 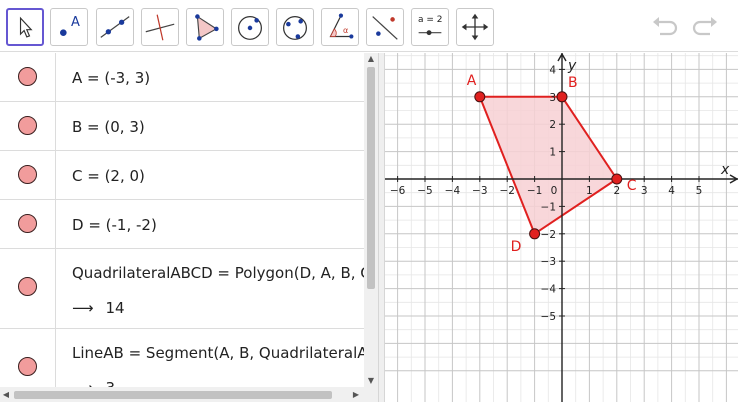 I want to click on algebra-vertical-scrollbar: ▲ ▼, so click(x=371, y=220).